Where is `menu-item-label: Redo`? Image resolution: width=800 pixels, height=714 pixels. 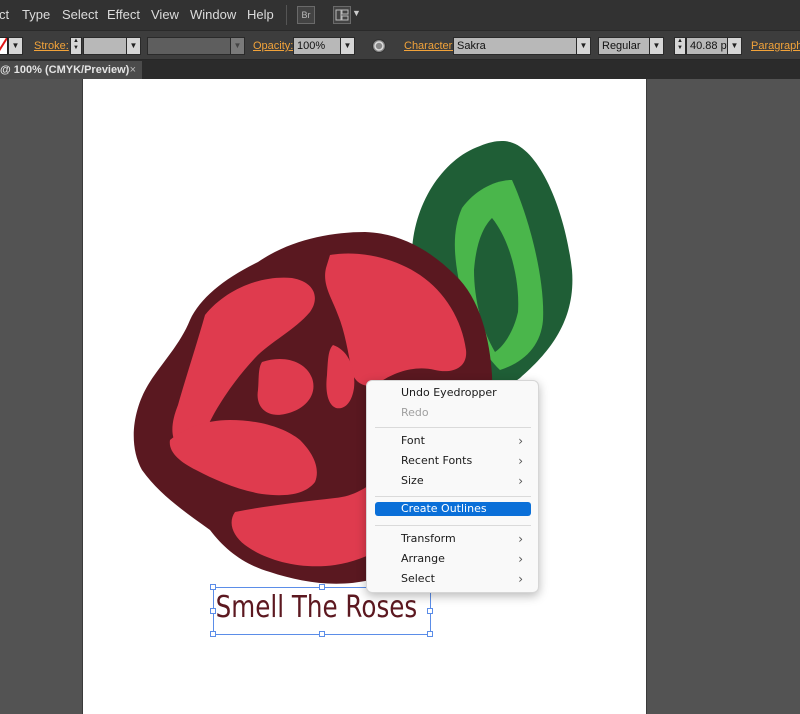 menu-item-label: Redo is located at coordinates (415, 412).